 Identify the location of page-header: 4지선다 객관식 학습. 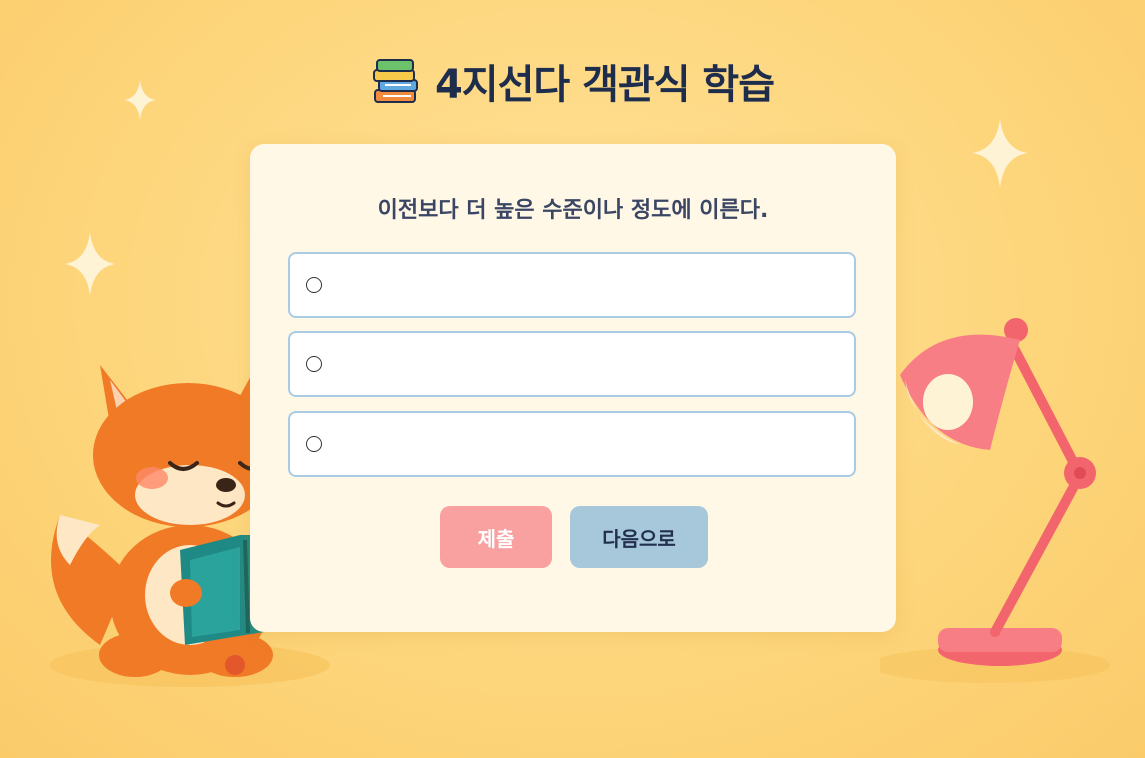
(572, 81).